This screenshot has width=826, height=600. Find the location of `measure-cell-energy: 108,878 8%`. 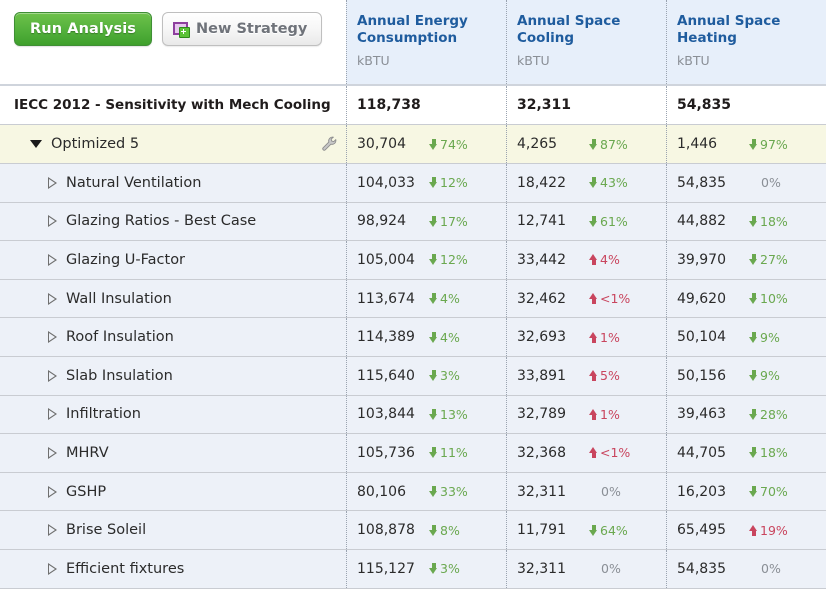

measure-cell-energy: 108,878 8% is located at coordinates (426, 530).